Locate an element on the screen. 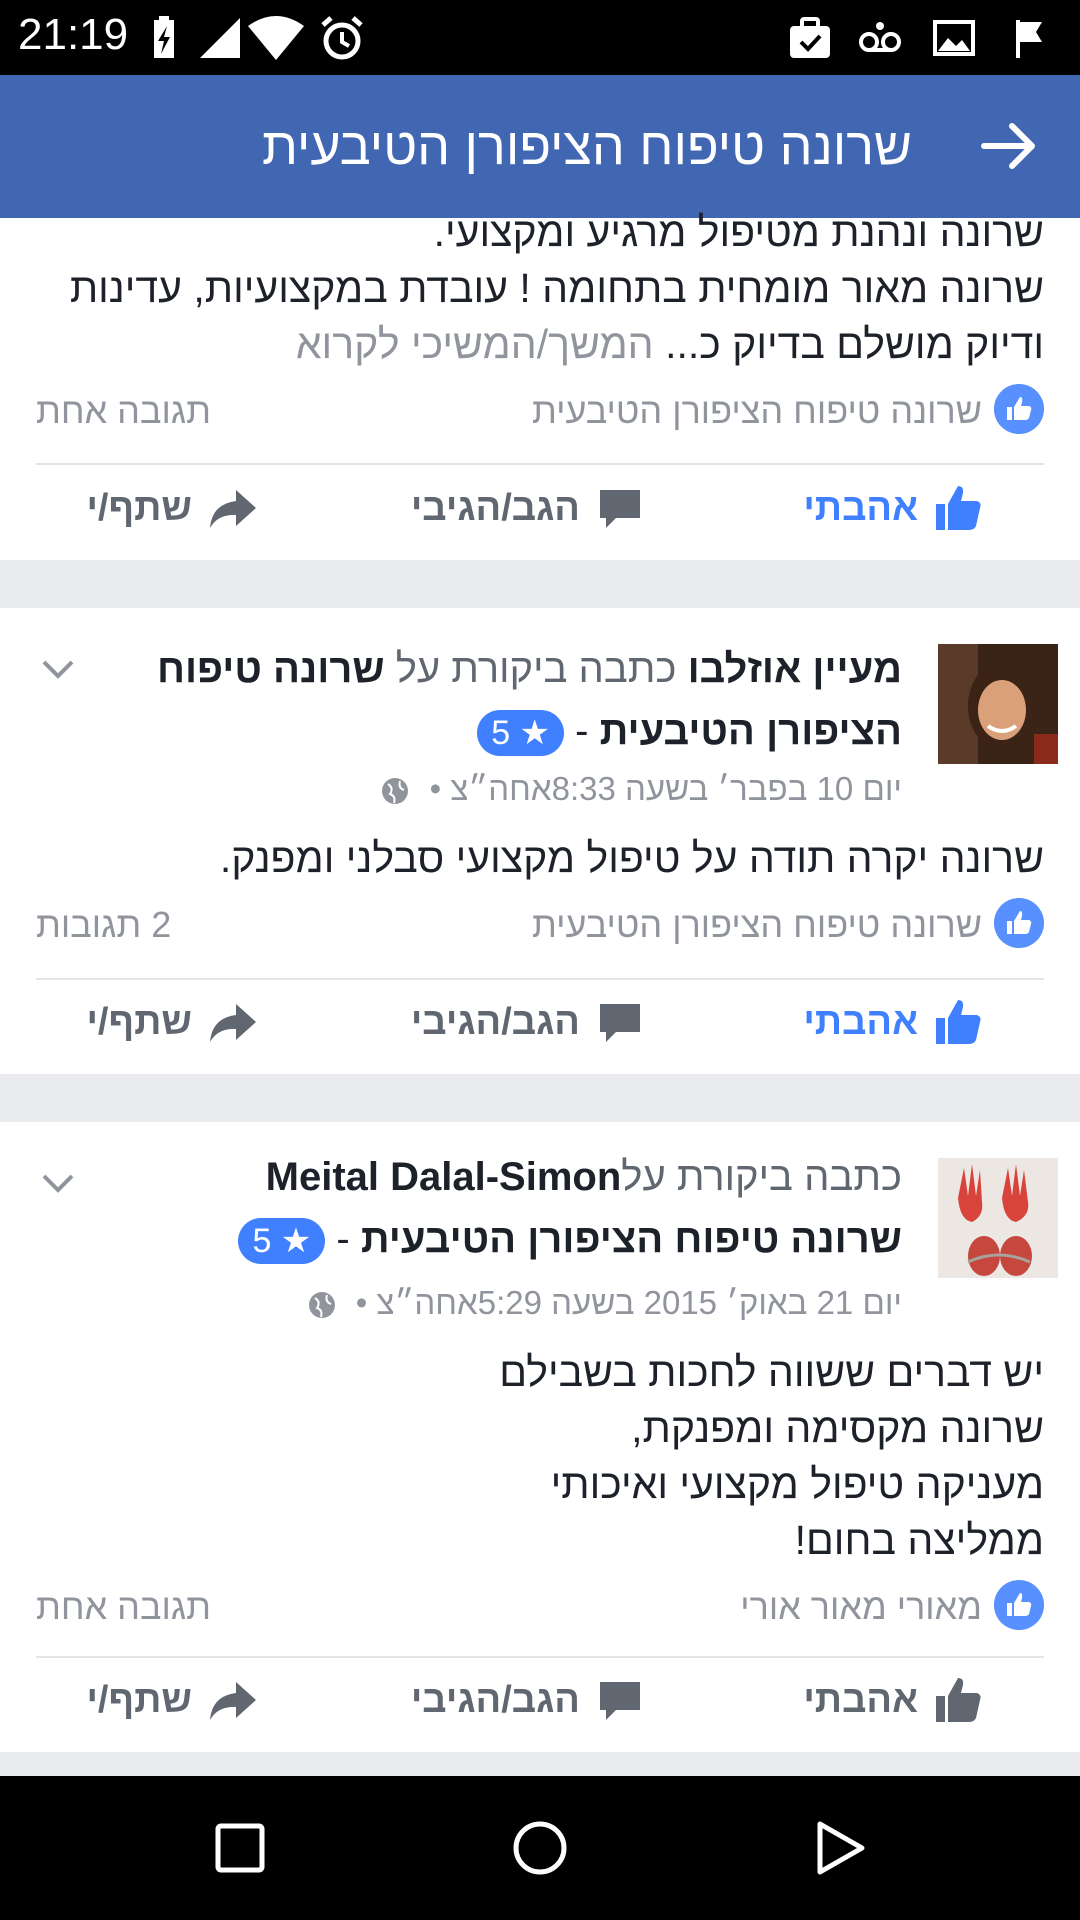 This screenshot has height=1920, width=1080. system-nav-bar is located at coordinates (540, 1848).